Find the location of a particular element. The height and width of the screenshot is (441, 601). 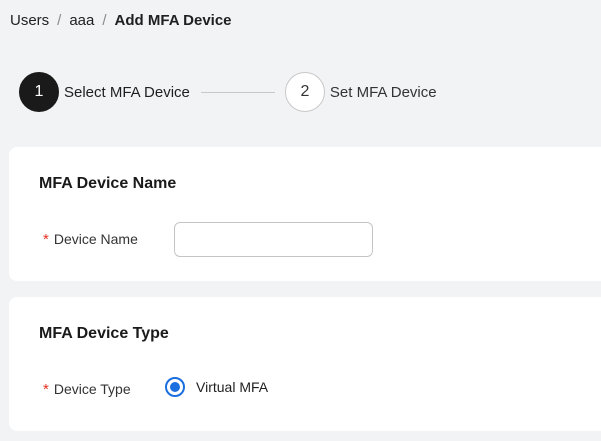

radio-button-selected is located at coordinates (175, 387).